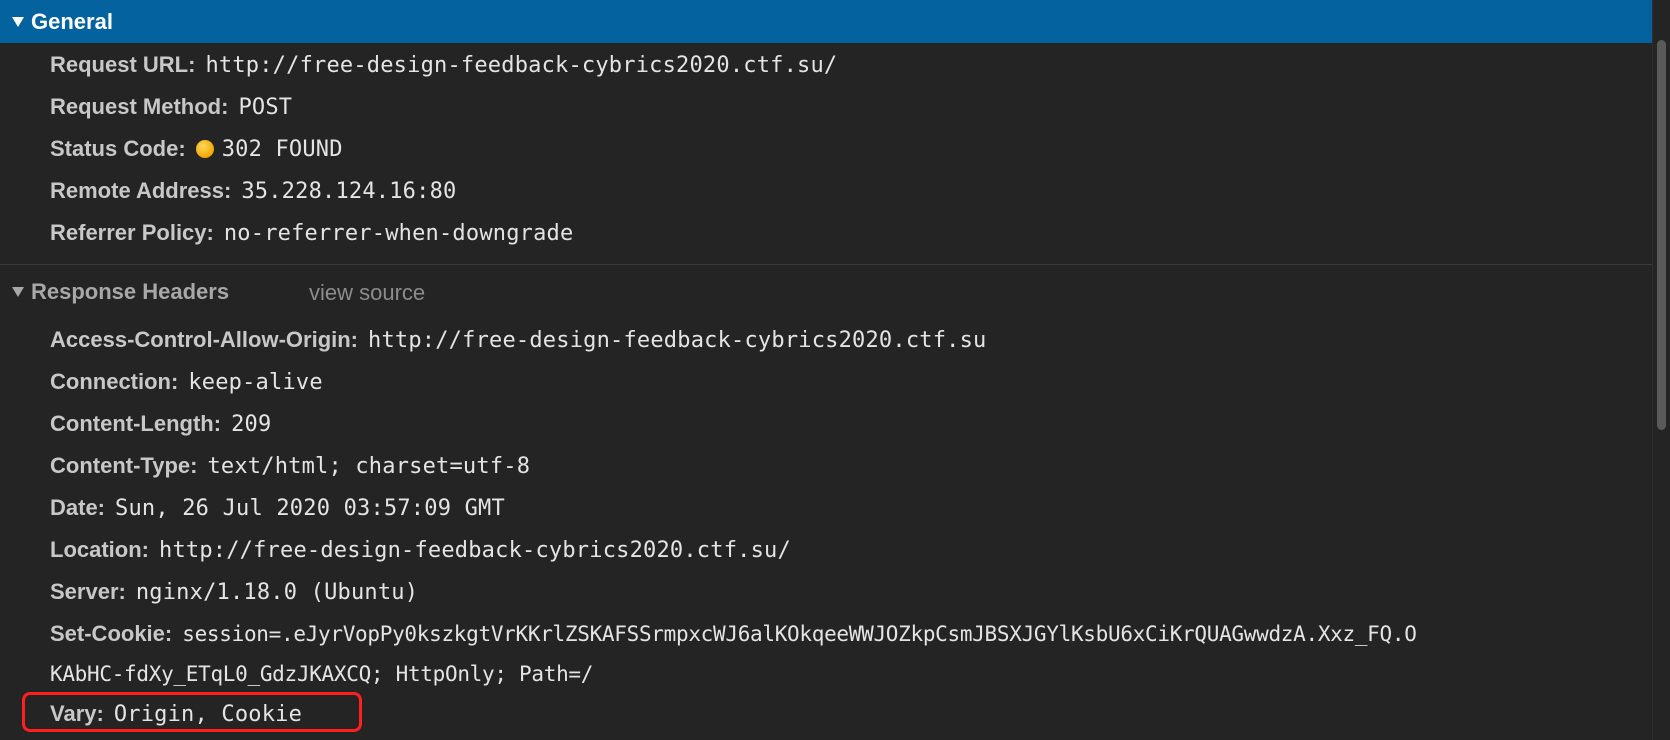 This screenshot has width=1670, height=740. Describe the element at coordinates (255, 382) in the screenshot. I see `header-value: keep-alive` at that location.